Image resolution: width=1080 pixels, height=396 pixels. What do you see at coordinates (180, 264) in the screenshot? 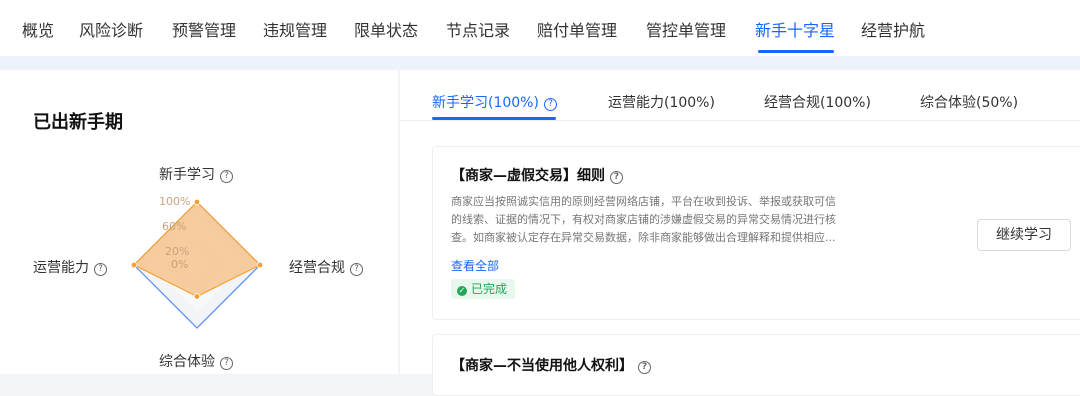
I see `radar-tick-0: 0%` at bounding box center [180, 264].